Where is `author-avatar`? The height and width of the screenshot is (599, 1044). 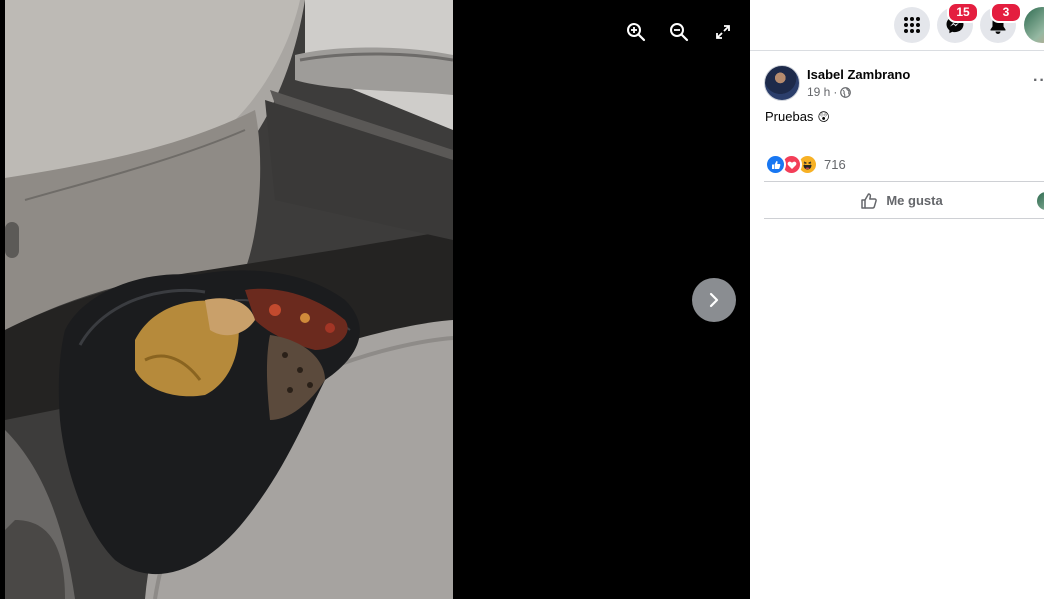
author-avatar is located at coordinates (782, 83).